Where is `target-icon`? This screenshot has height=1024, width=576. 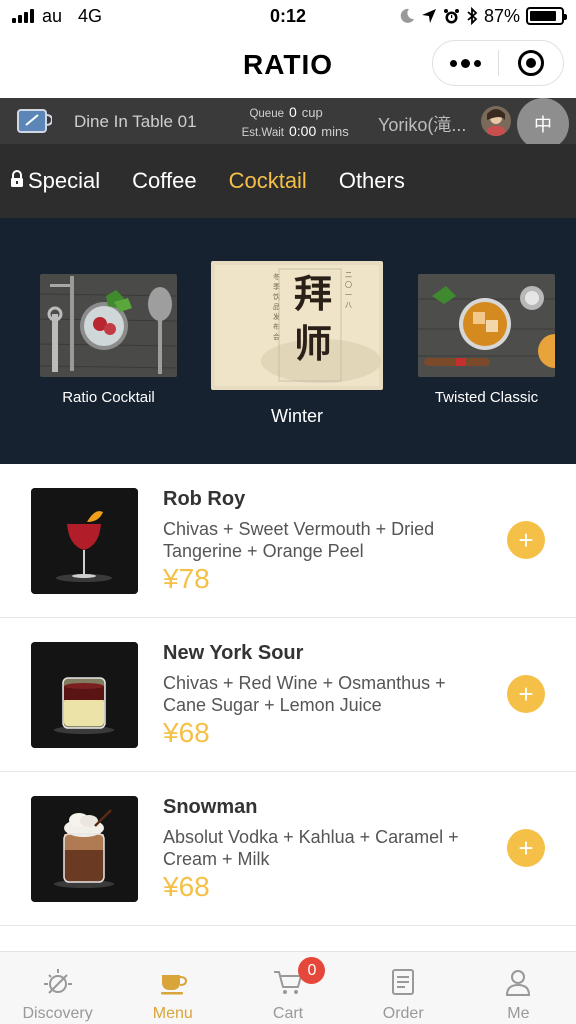 target-icon is located at coordinates (530, 63).